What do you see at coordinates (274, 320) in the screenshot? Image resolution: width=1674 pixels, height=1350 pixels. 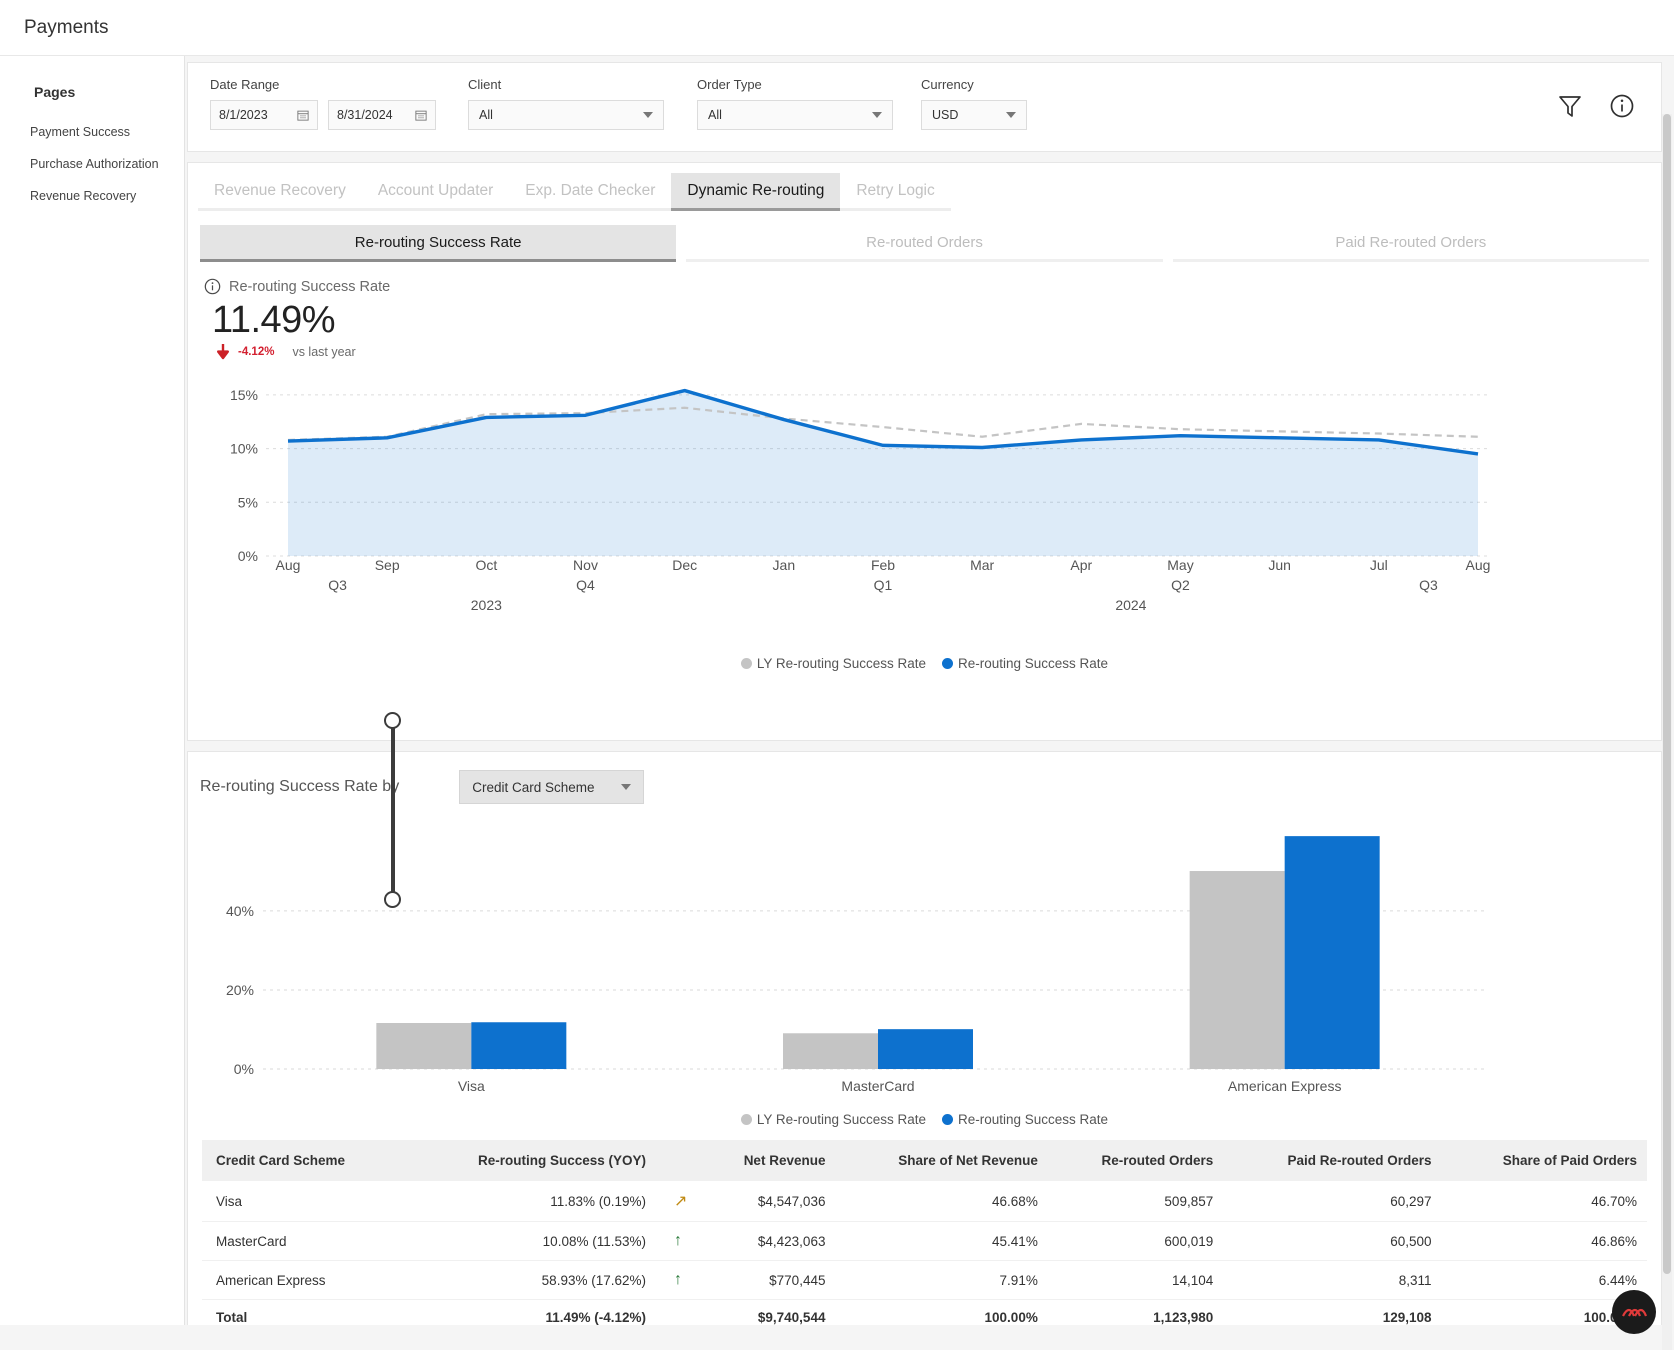 I see `kpi-value: 11.49%` at bounding box center [274, 320].